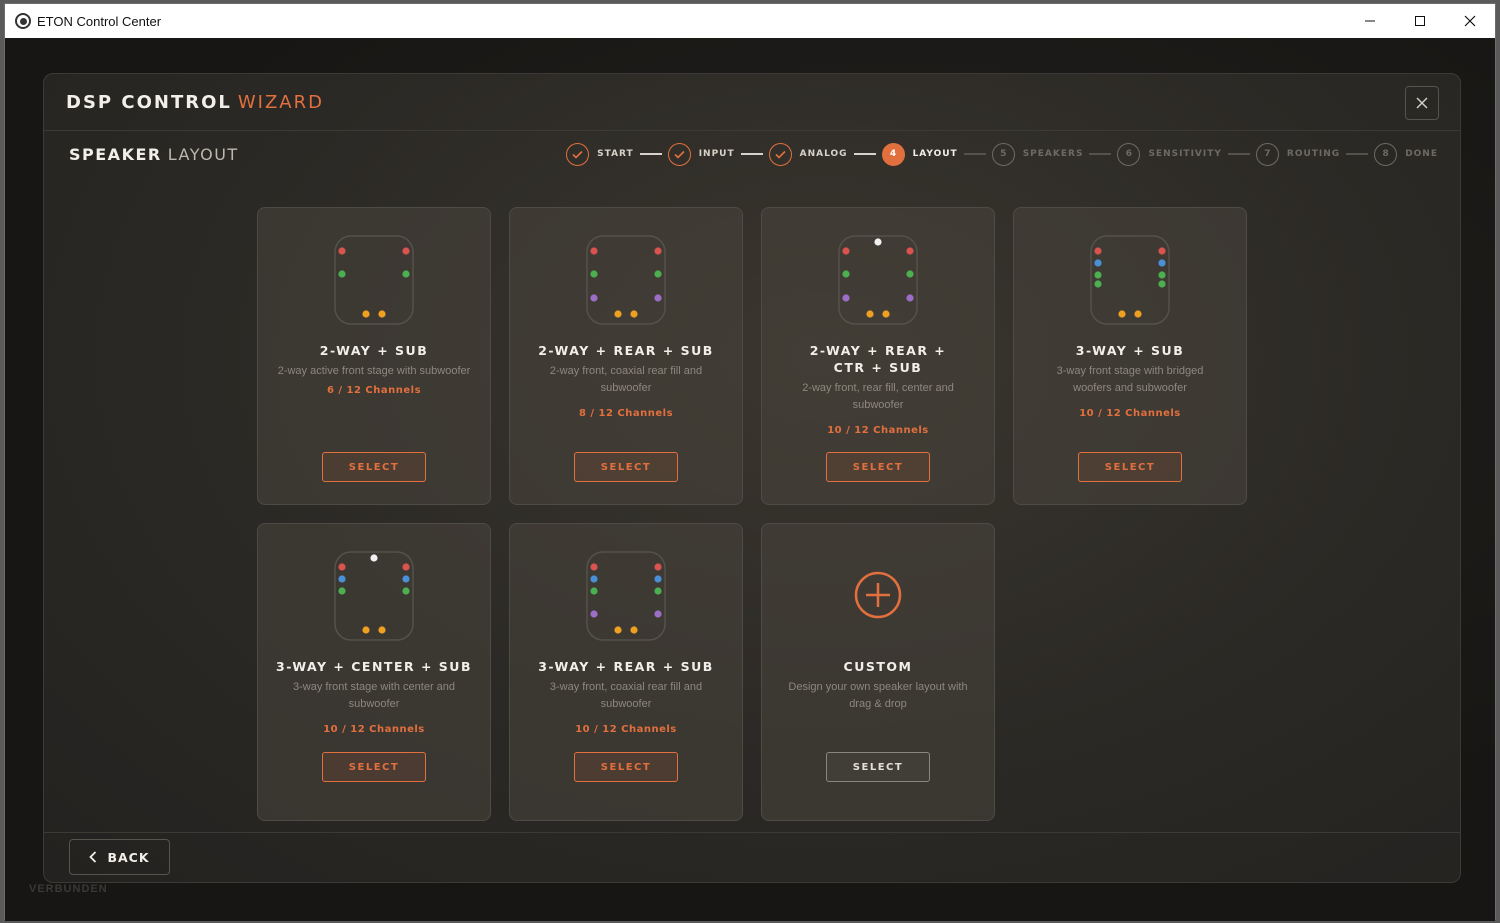 The height and width of the screenshot is (923, 1500). I want to click on dialog-close-button, so click(1422, 103).